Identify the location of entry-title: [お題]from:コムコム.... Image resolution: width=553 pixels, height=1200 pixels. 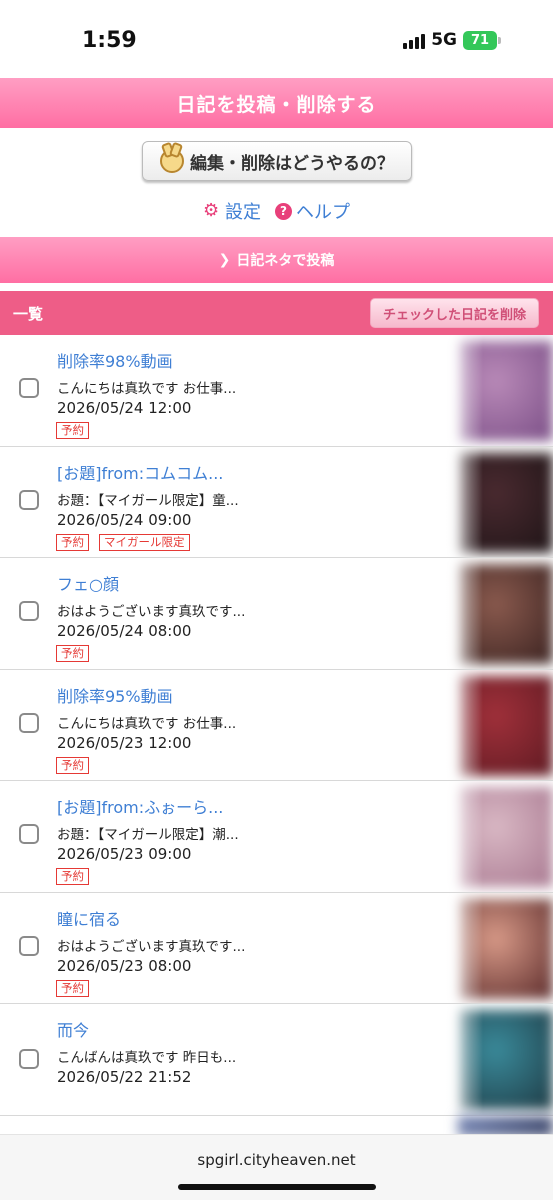
(140, 472).